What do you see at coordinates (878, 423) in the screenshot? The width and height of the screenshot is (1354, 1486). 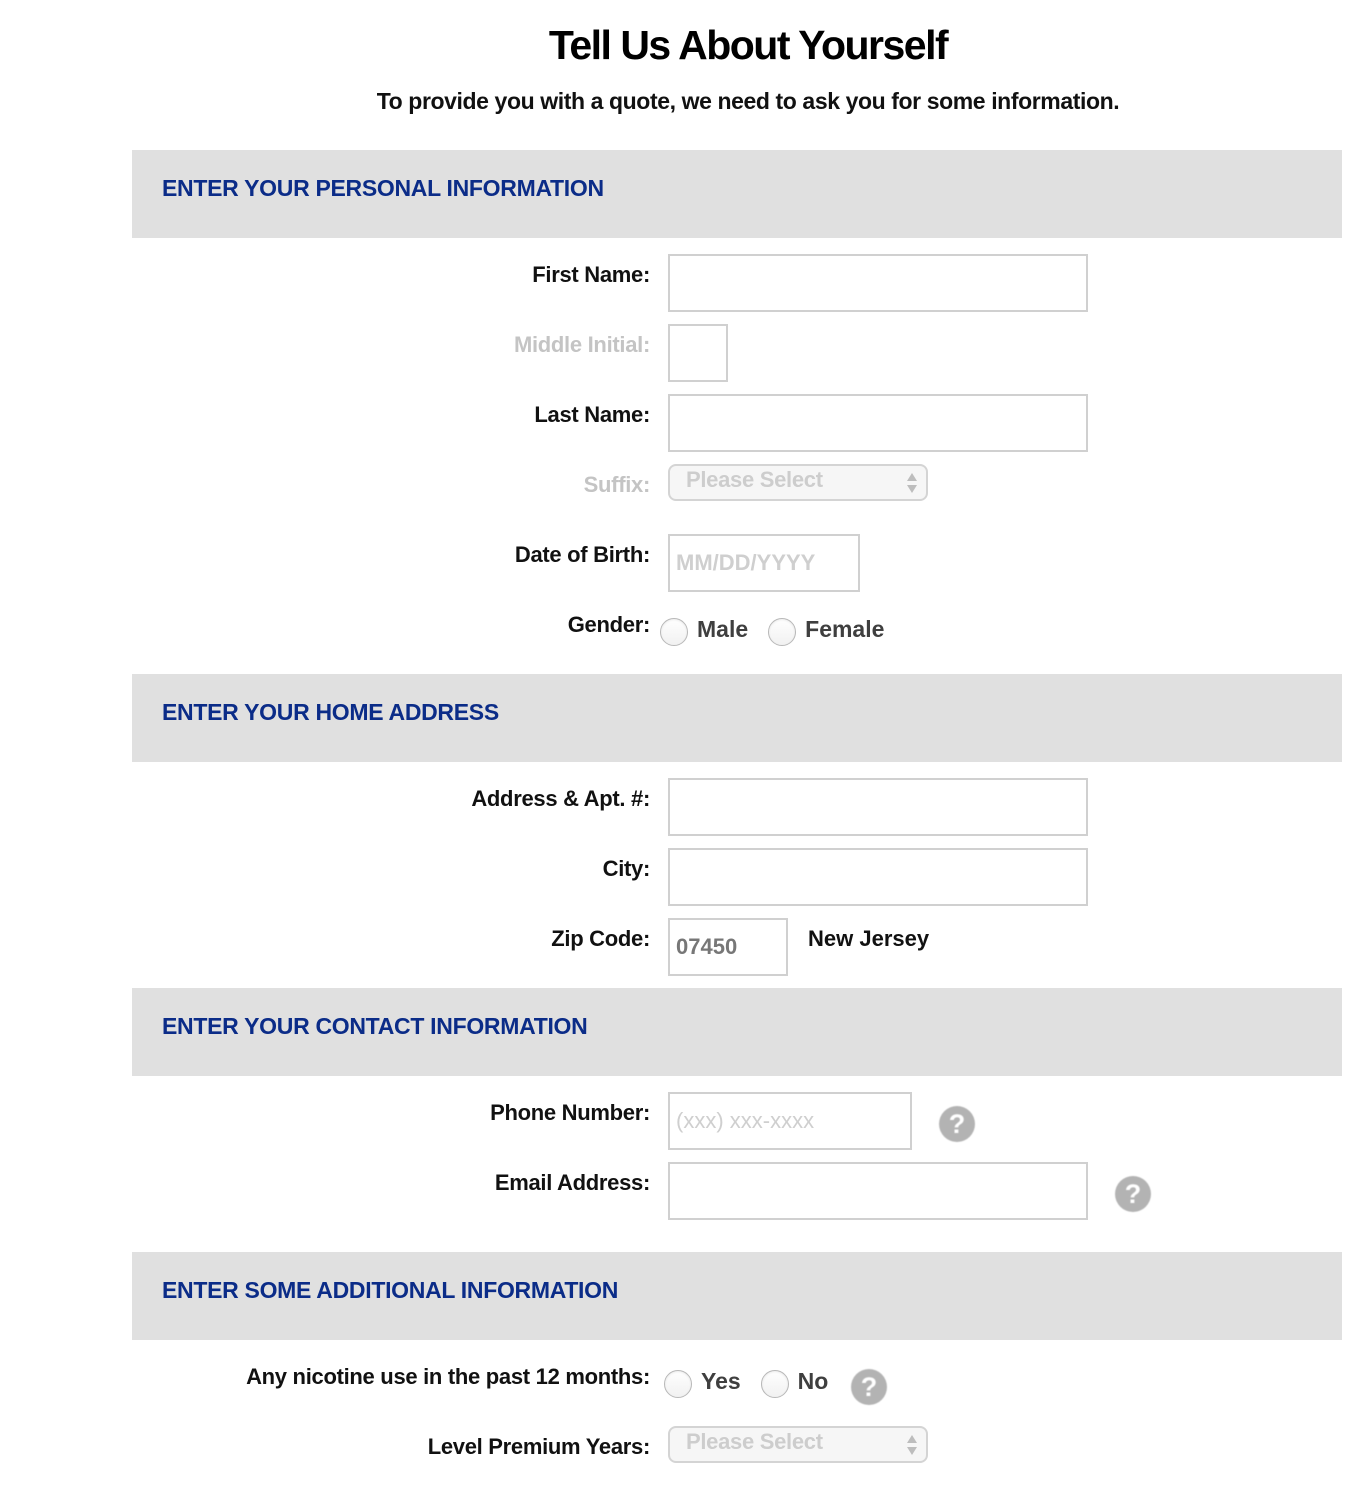 I see `last-name-input` at bounding box center [878, 423].